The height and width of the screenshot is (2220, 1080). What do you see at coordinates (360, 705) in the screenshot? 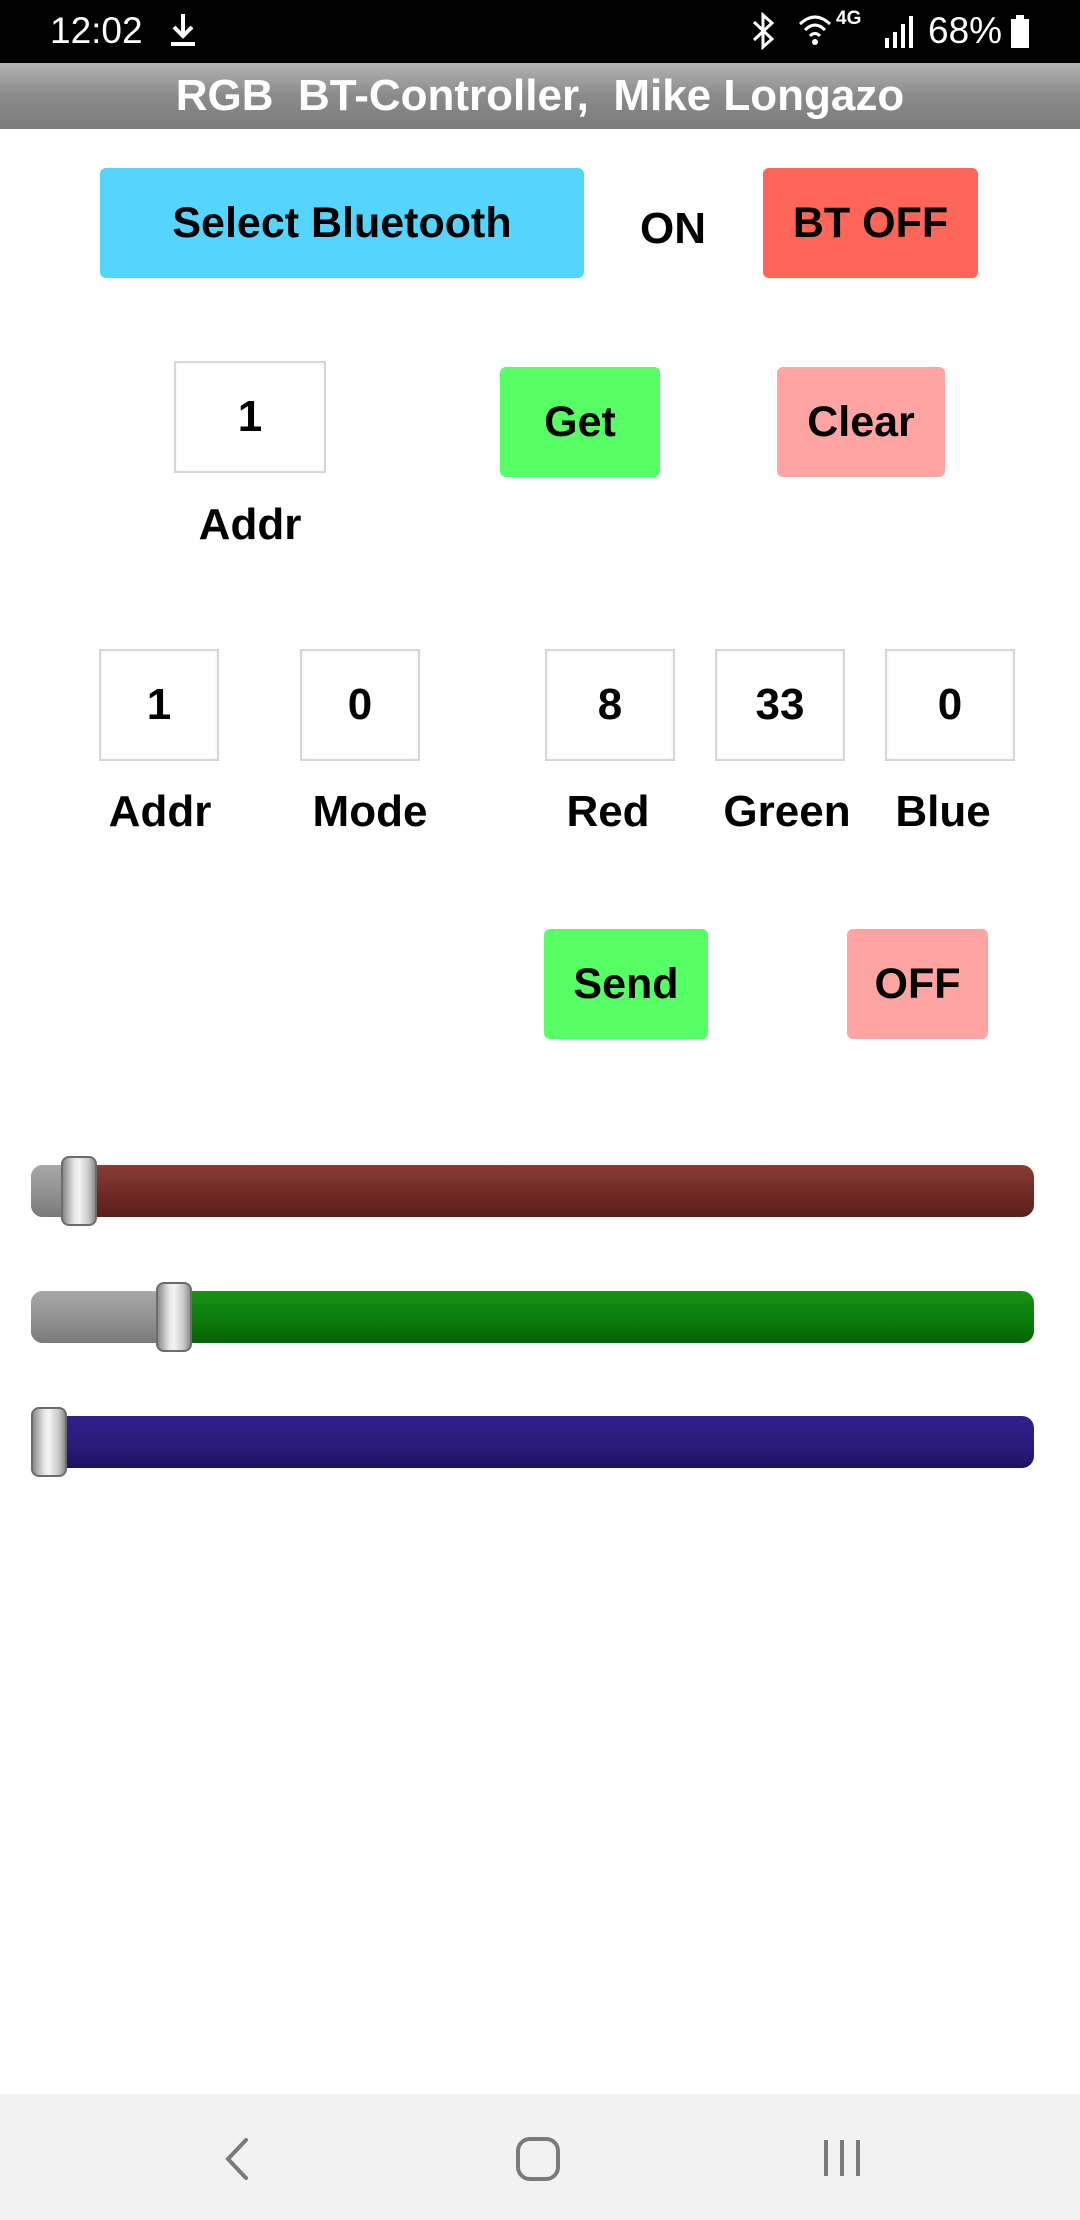
I see `mode-field: 0` at bounding box center [360, 705].